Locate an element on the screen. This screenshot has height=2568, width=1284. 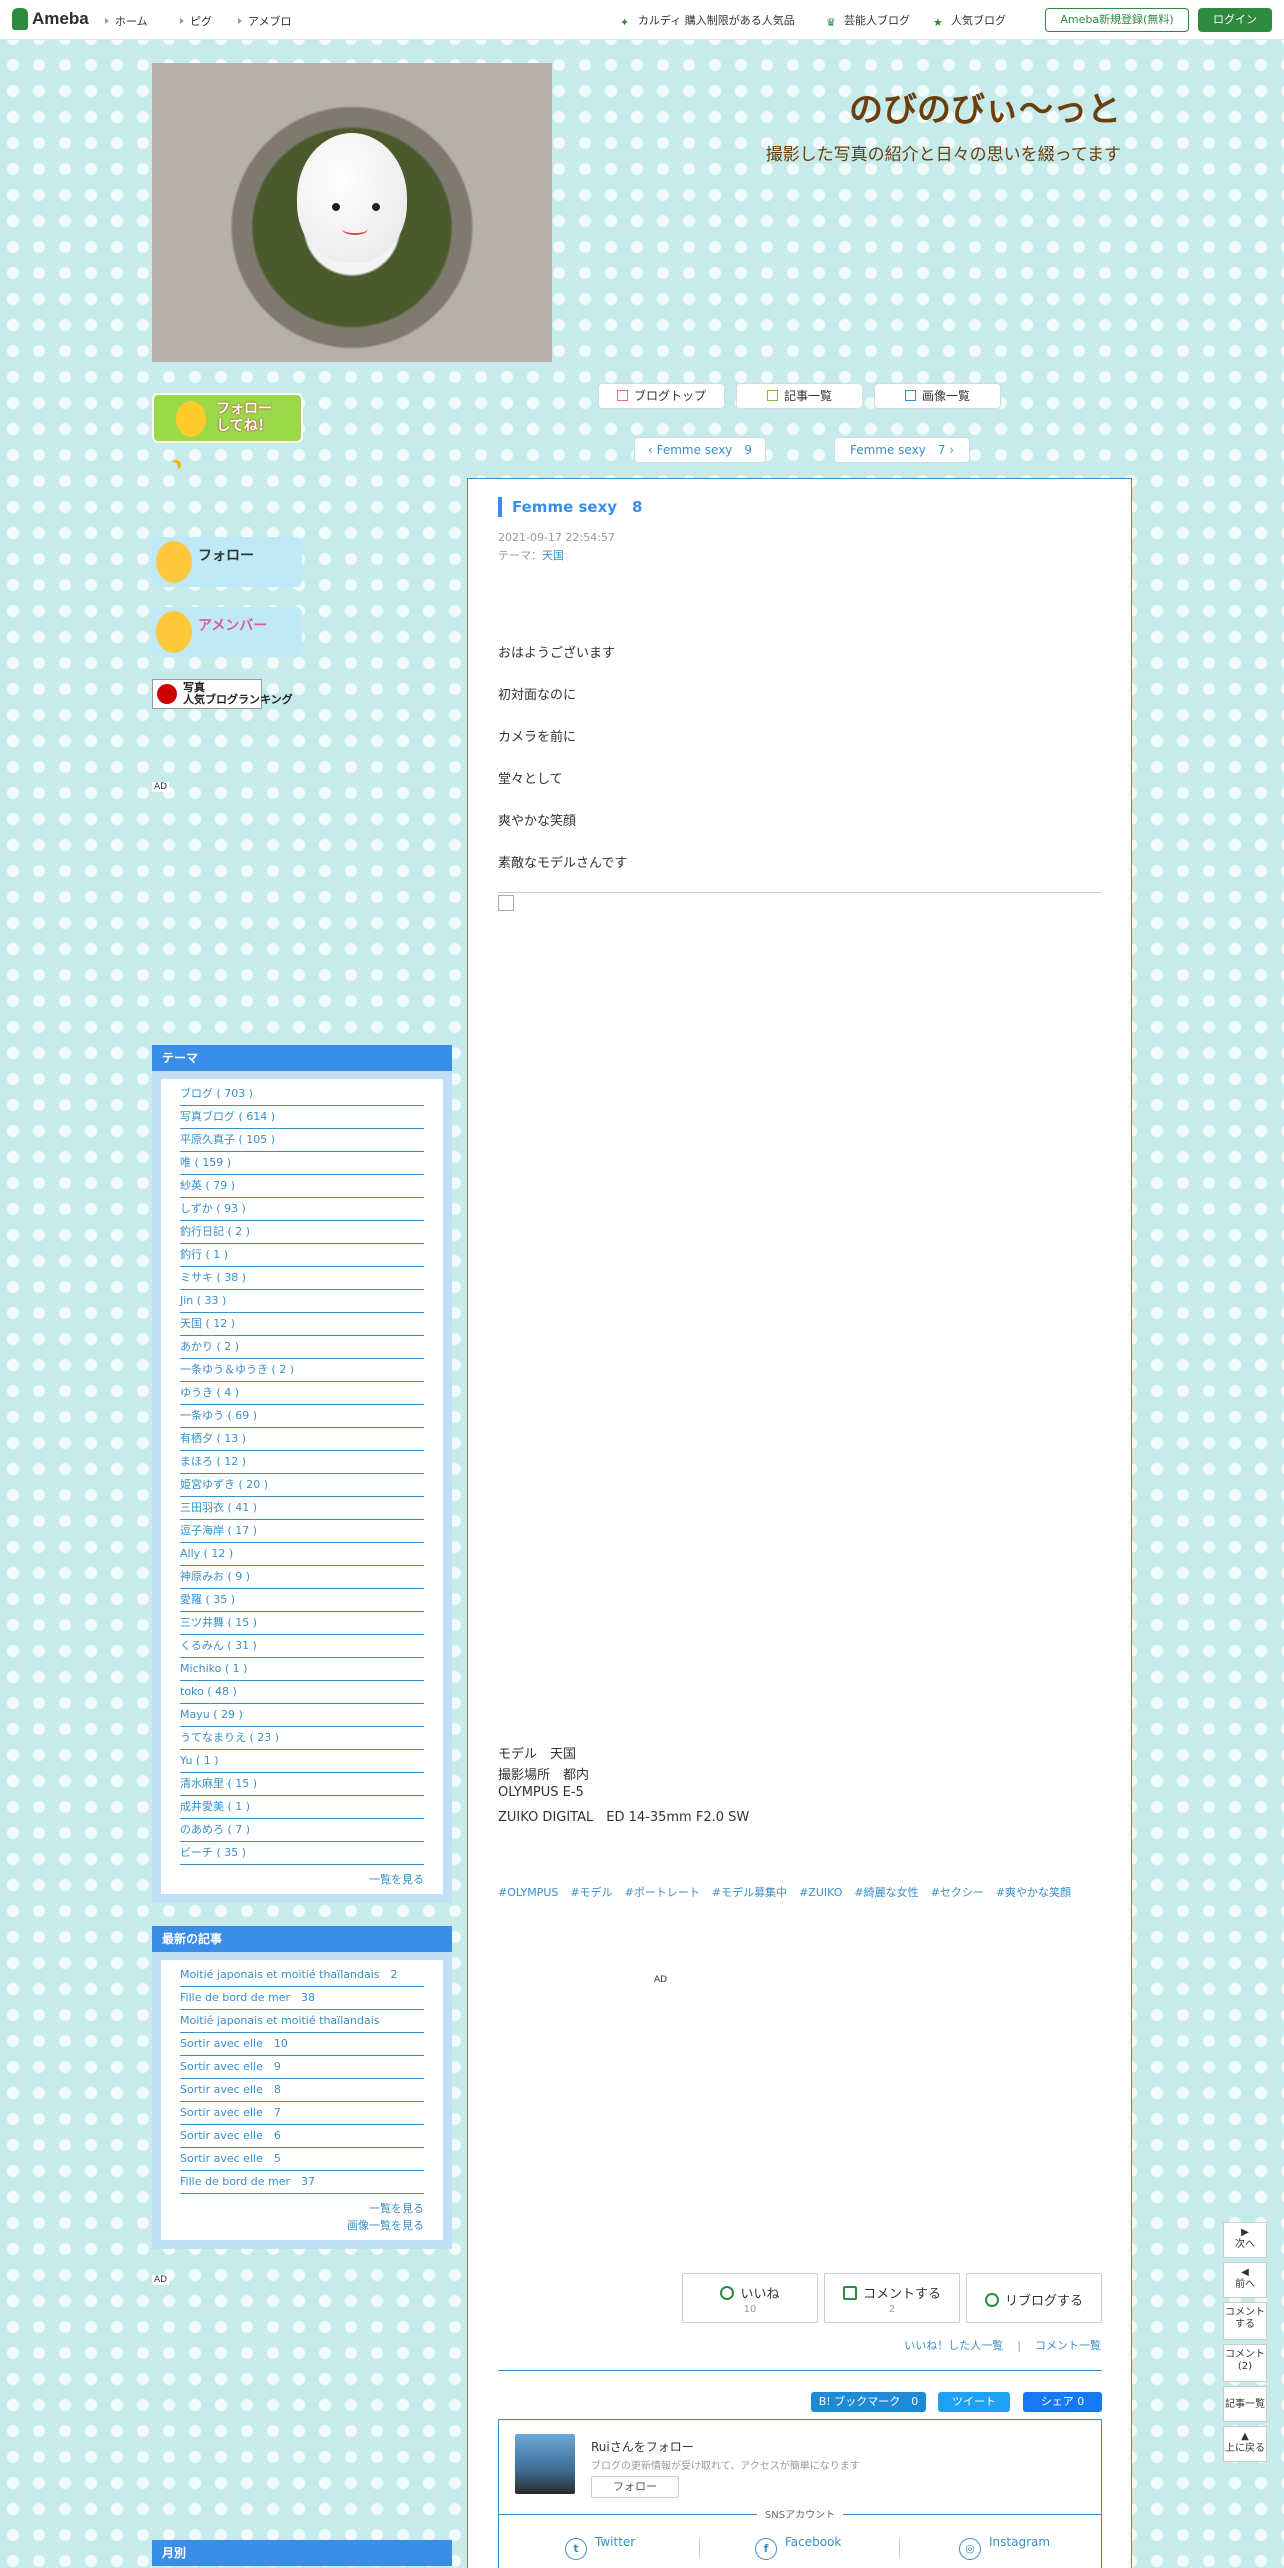
hashtag-link: #ZUIKO is located at coordinates (820, 1892).